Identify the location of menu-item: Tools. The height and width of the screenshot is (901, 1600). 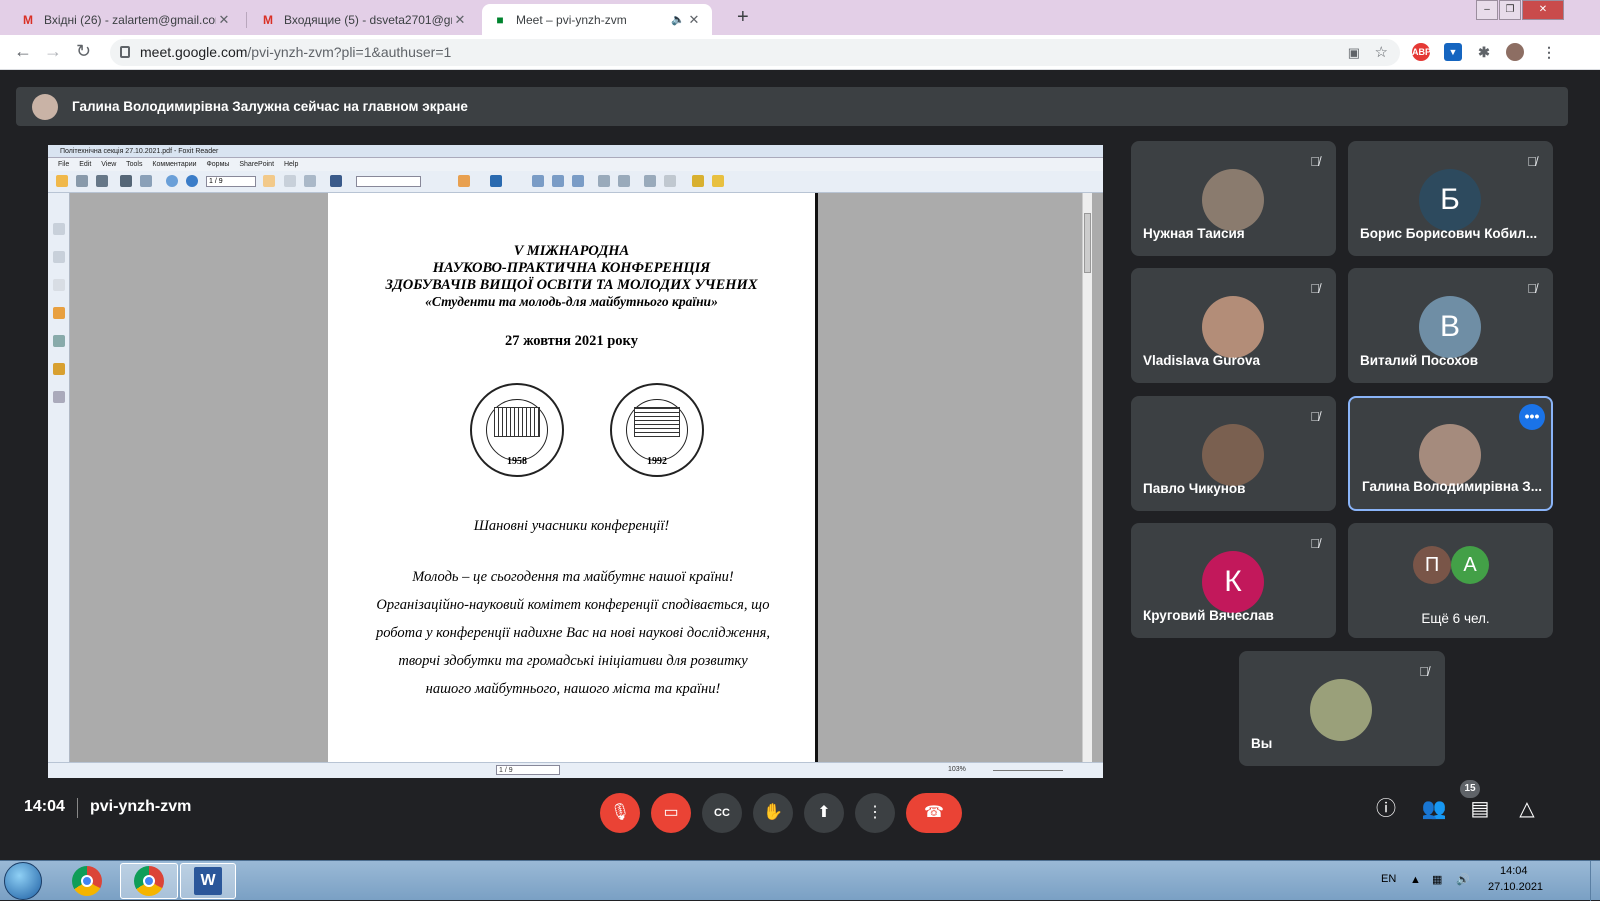
(134, 164).